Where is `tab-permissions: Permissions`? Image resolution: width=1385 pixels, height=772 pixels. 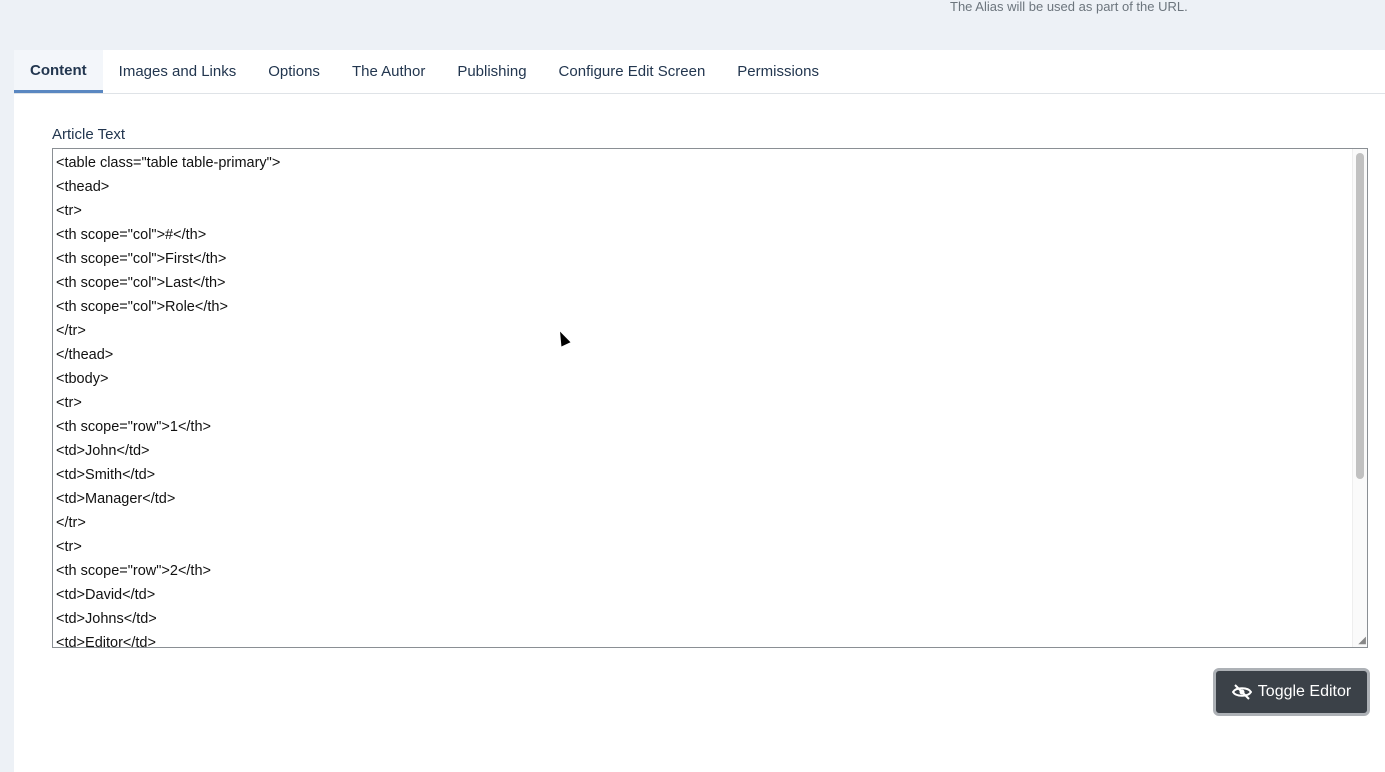
tab-permissions: Permissions is located at coordinates (778, 71).